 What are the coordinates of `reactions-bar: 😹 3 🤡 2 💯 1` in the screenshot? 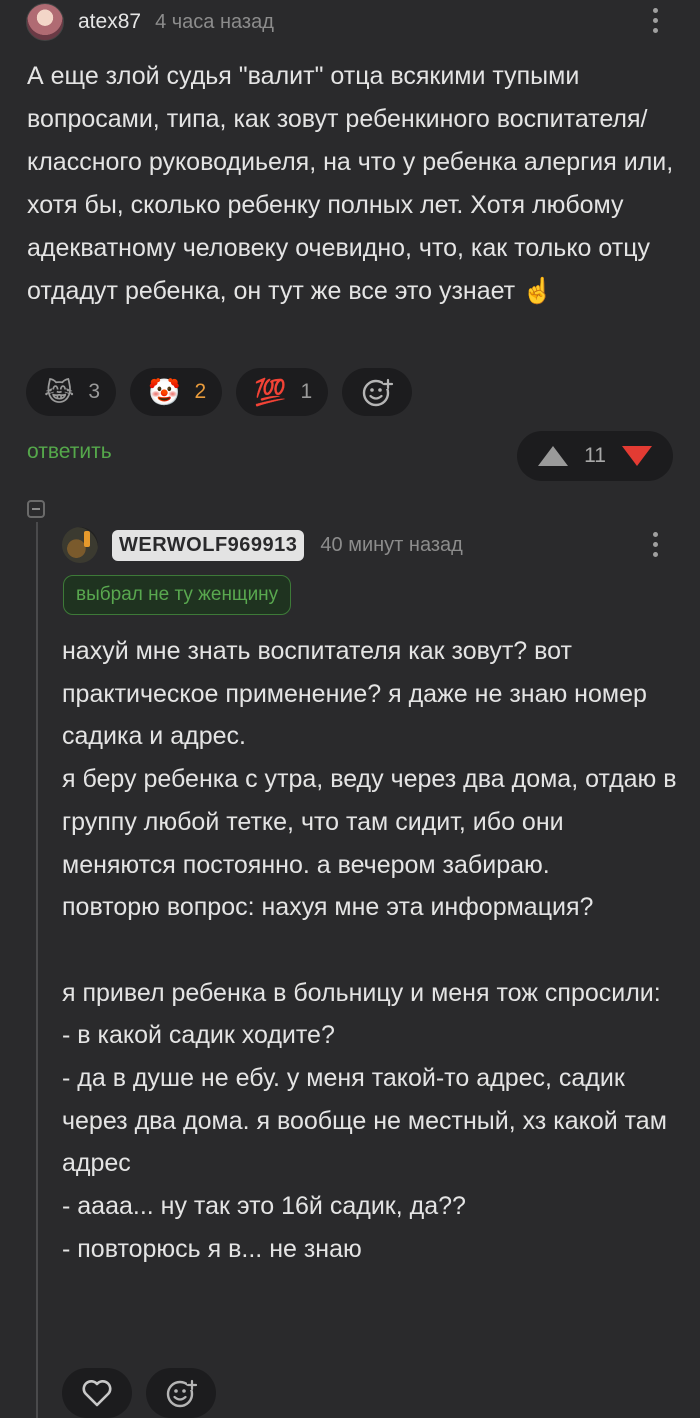 It's located at (219, 392).